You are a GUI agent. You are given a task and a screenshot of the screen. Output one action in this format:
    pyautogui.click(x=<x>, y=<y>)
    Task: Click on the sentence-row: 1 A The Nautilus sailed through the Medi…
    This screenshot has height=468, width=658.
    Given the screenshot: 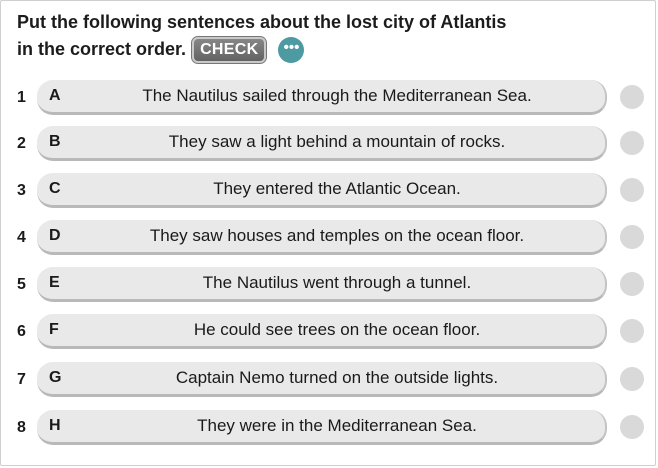 What is the action you would take?
    pyautogui.click(x=329, y=98)
    